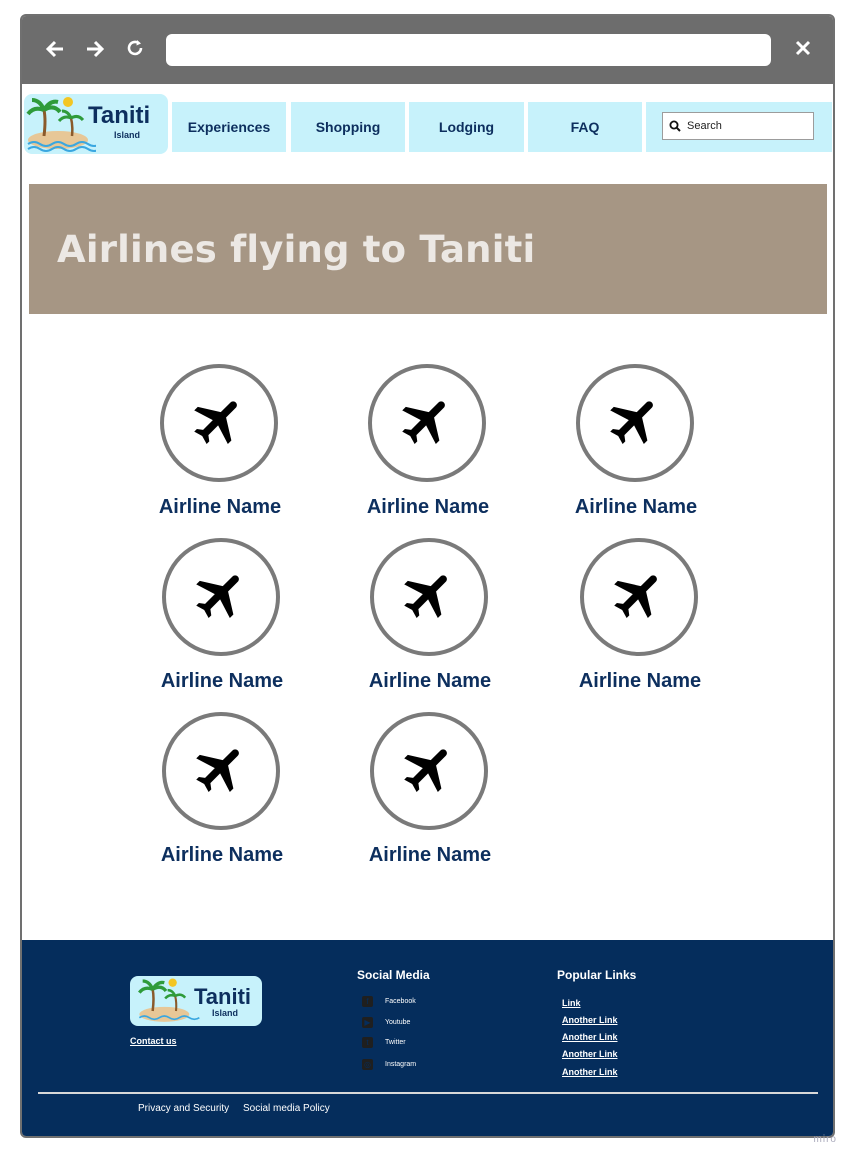 The height and width of the screenshot is (1166, 857). I want to click on arrow-left-icon, so click(55, 51).